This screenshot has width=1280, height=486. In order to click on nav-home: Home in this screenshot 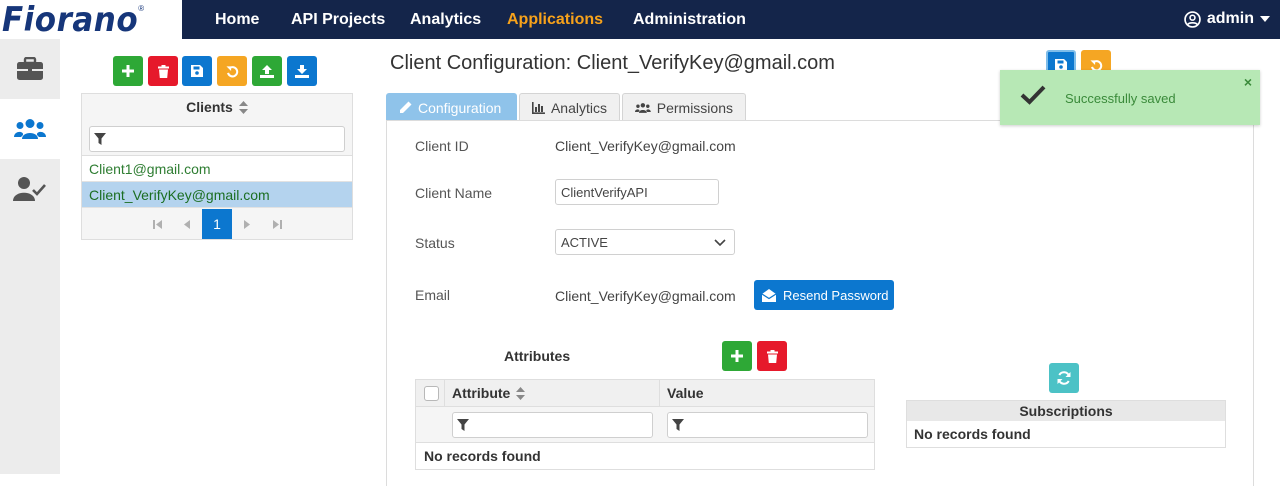, I will do `click(237, 20)`.